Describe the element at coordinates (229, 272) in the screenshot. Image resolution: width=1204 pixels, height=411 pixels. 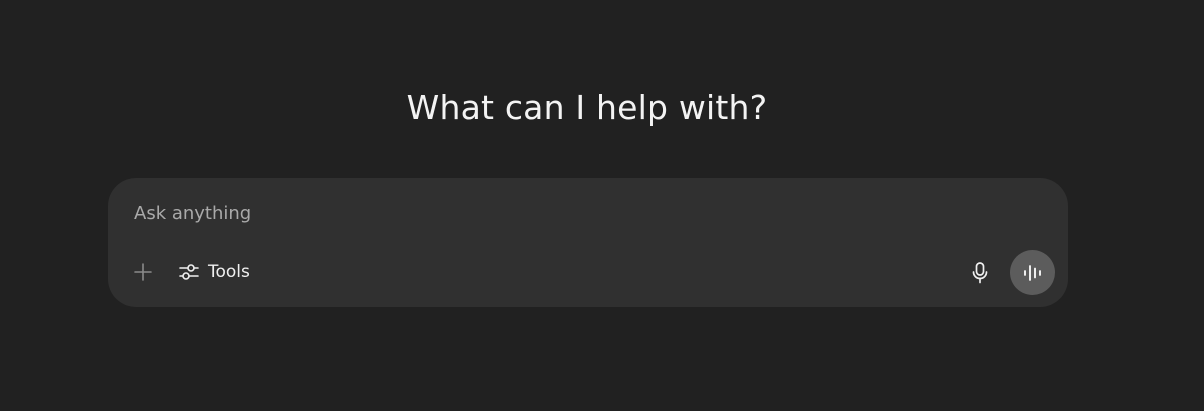
I see `tools-label: Tools` at that location.